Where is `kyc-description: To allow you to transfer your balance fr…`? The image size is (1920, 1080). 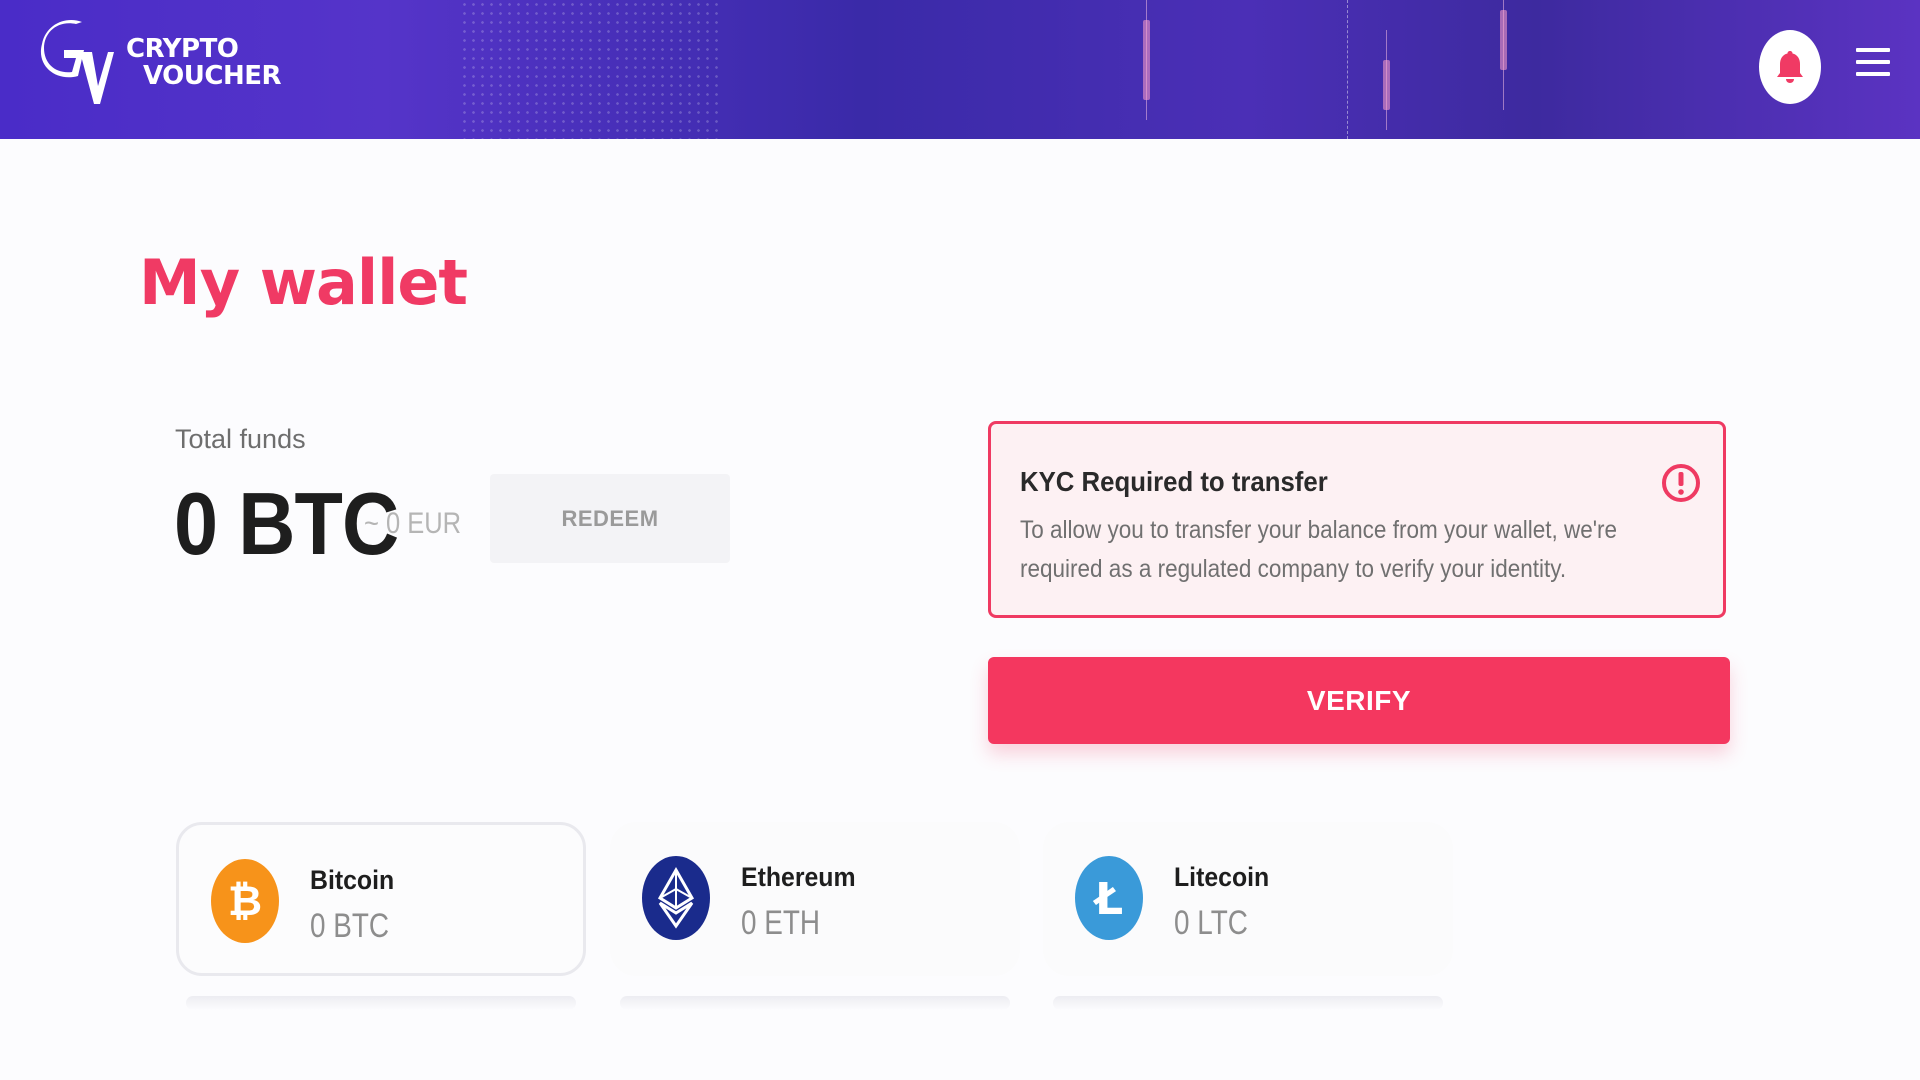 kyc-description: To allow you to transfer your balance fr… is located at coordinates (1319, 549).